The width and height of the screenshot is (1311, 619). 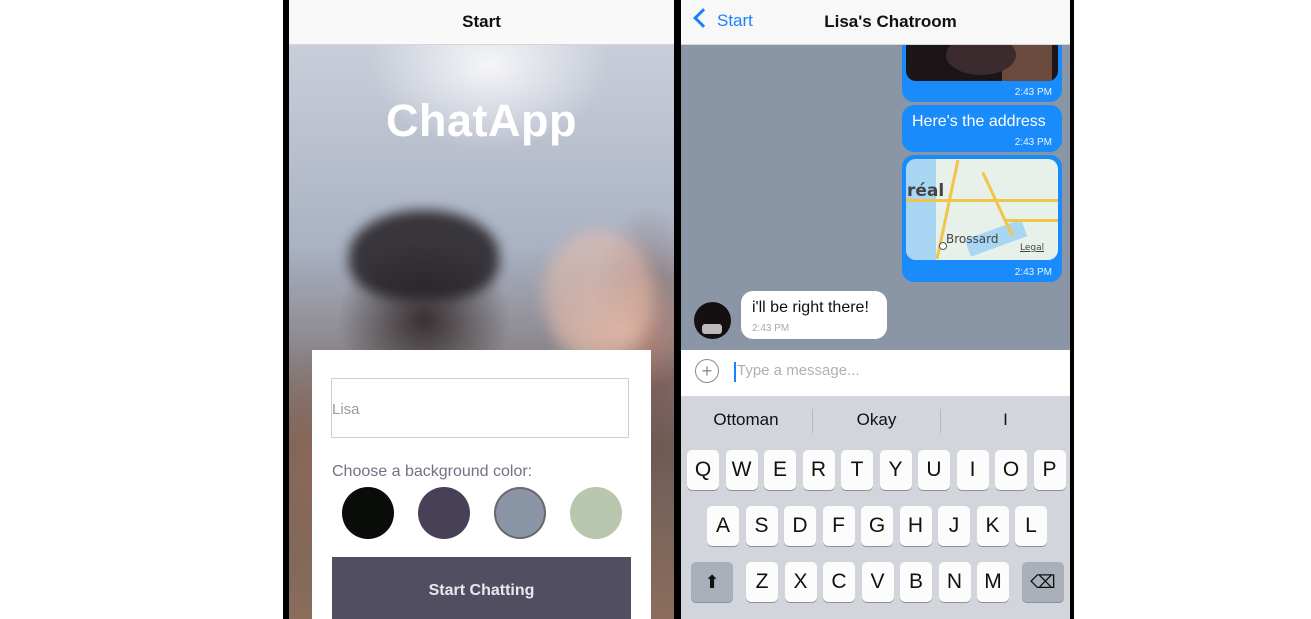 What do you see at coordinates (926, 191) in the screenshot?
I see `map-city-label: réal` at bounding box center [926, 191].